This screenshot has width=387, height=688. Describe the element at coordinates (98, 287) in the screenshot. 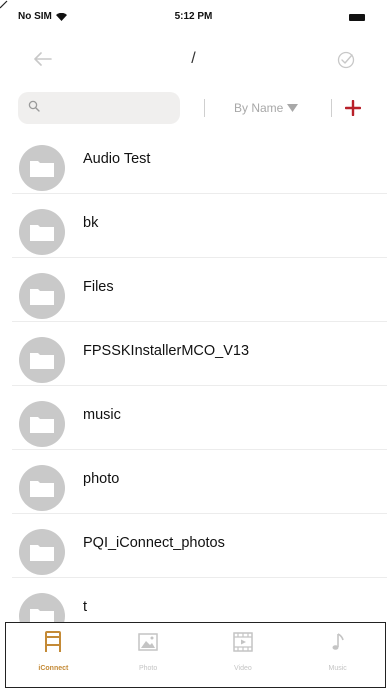

I see `file-name: Files` at that location.